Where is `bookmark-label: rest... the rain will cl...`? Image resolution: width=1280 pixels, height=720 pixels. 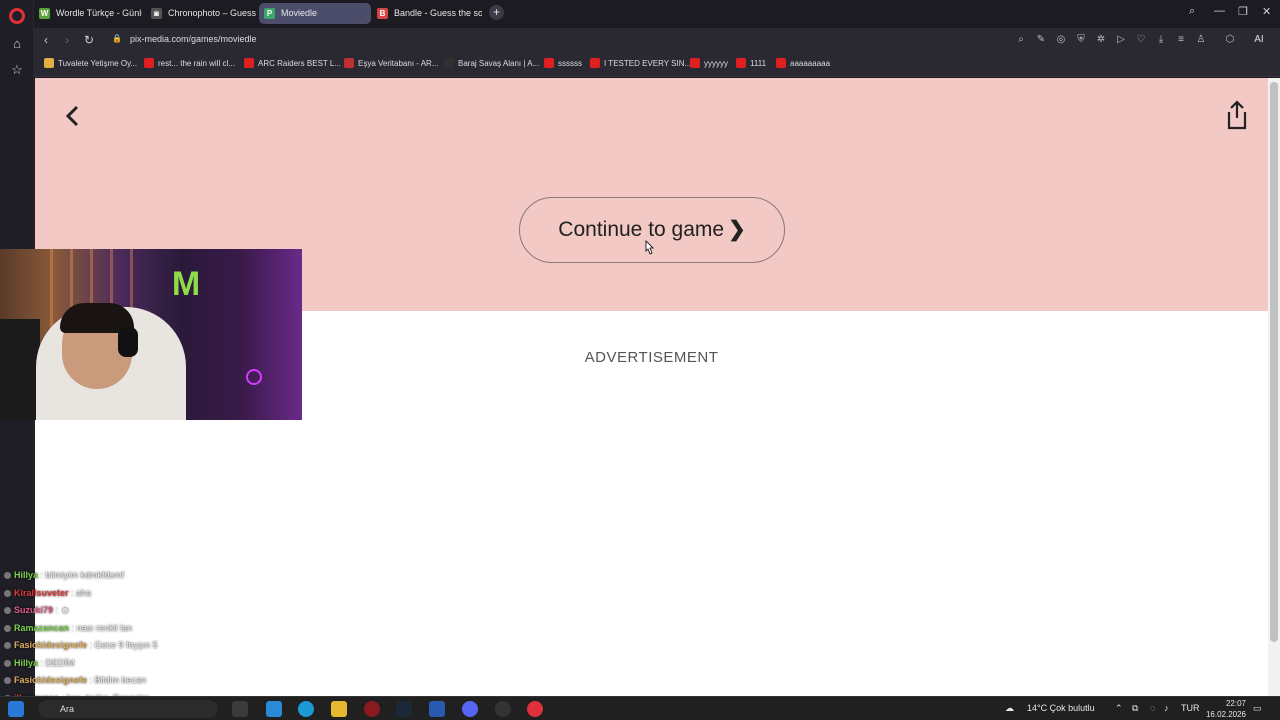
bookmark-label: rest... the rain will cl... is located at coordinates (196, 63).